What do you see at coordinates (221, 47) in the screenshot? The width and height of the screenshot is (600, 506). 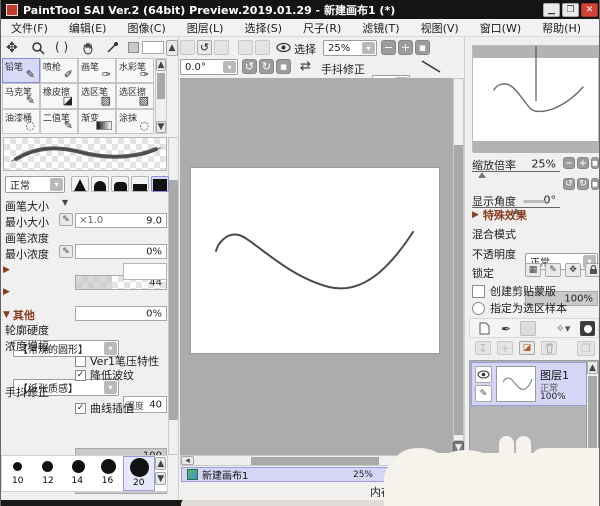 I see `redo-button` at bounding box center [221, 47].